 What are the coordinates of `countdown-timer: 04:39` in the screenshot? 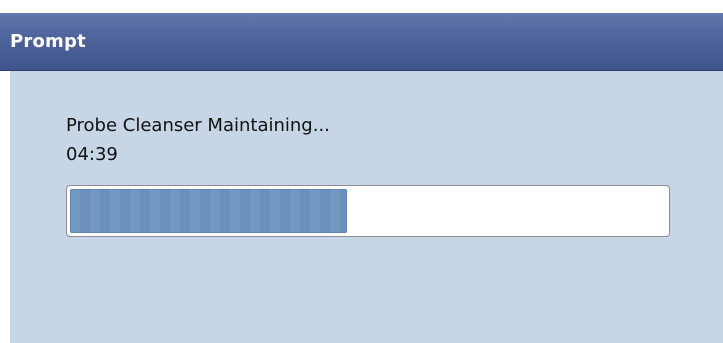 It's located at (92, 154).